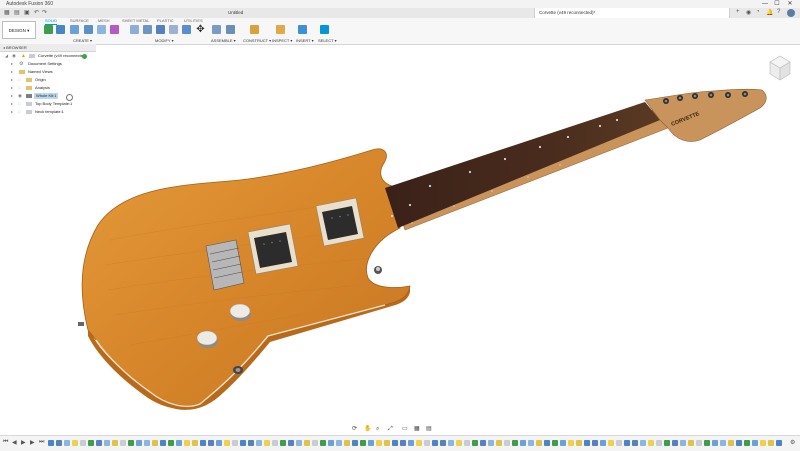 The width and height of the screenshot is (800, 451). I want to click on orbit-icon: ⟳, so click(354, 429).